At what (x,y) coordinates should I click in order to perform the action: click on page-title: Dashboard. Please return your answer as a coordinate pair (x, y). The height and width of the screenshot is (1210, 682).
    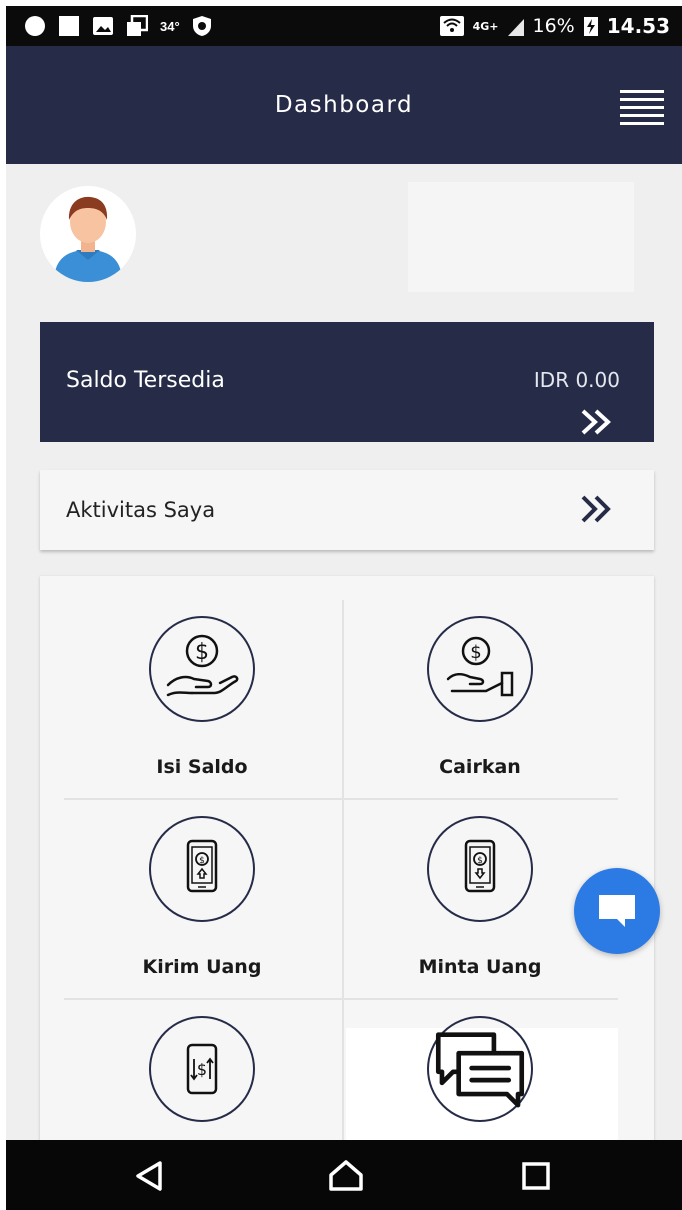
    Looking at the image, I should click on (344, 105).